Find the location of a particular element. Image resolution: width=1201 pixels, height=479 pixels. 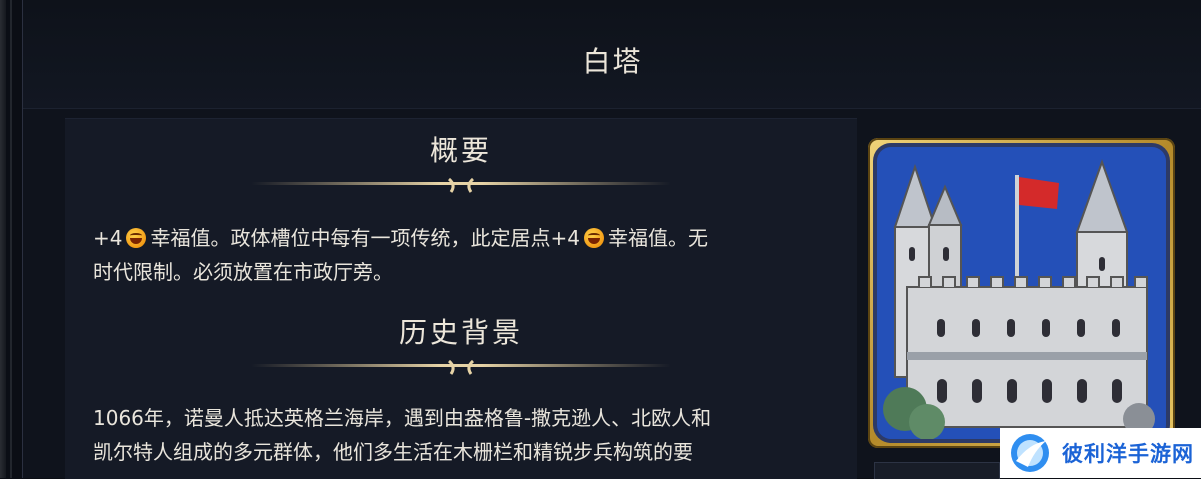

summary-divider is located at coordinates (461, 185).